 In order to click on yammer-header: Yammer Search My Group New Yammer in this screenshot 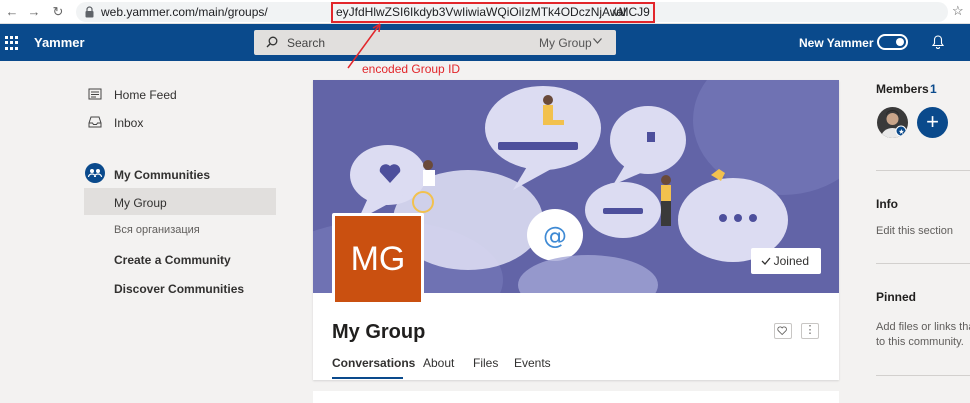, I will do `click(485, 42)`.